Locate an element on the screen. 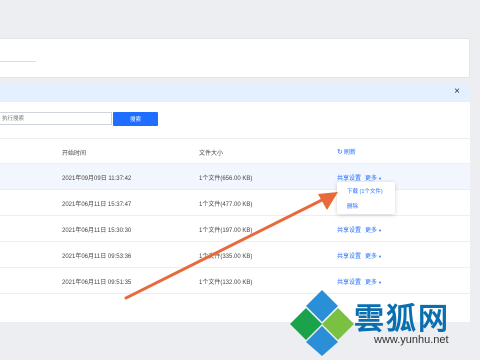 This screenshot has height=360, width=480. notice-bar: × is located at coordinates (235, 92).